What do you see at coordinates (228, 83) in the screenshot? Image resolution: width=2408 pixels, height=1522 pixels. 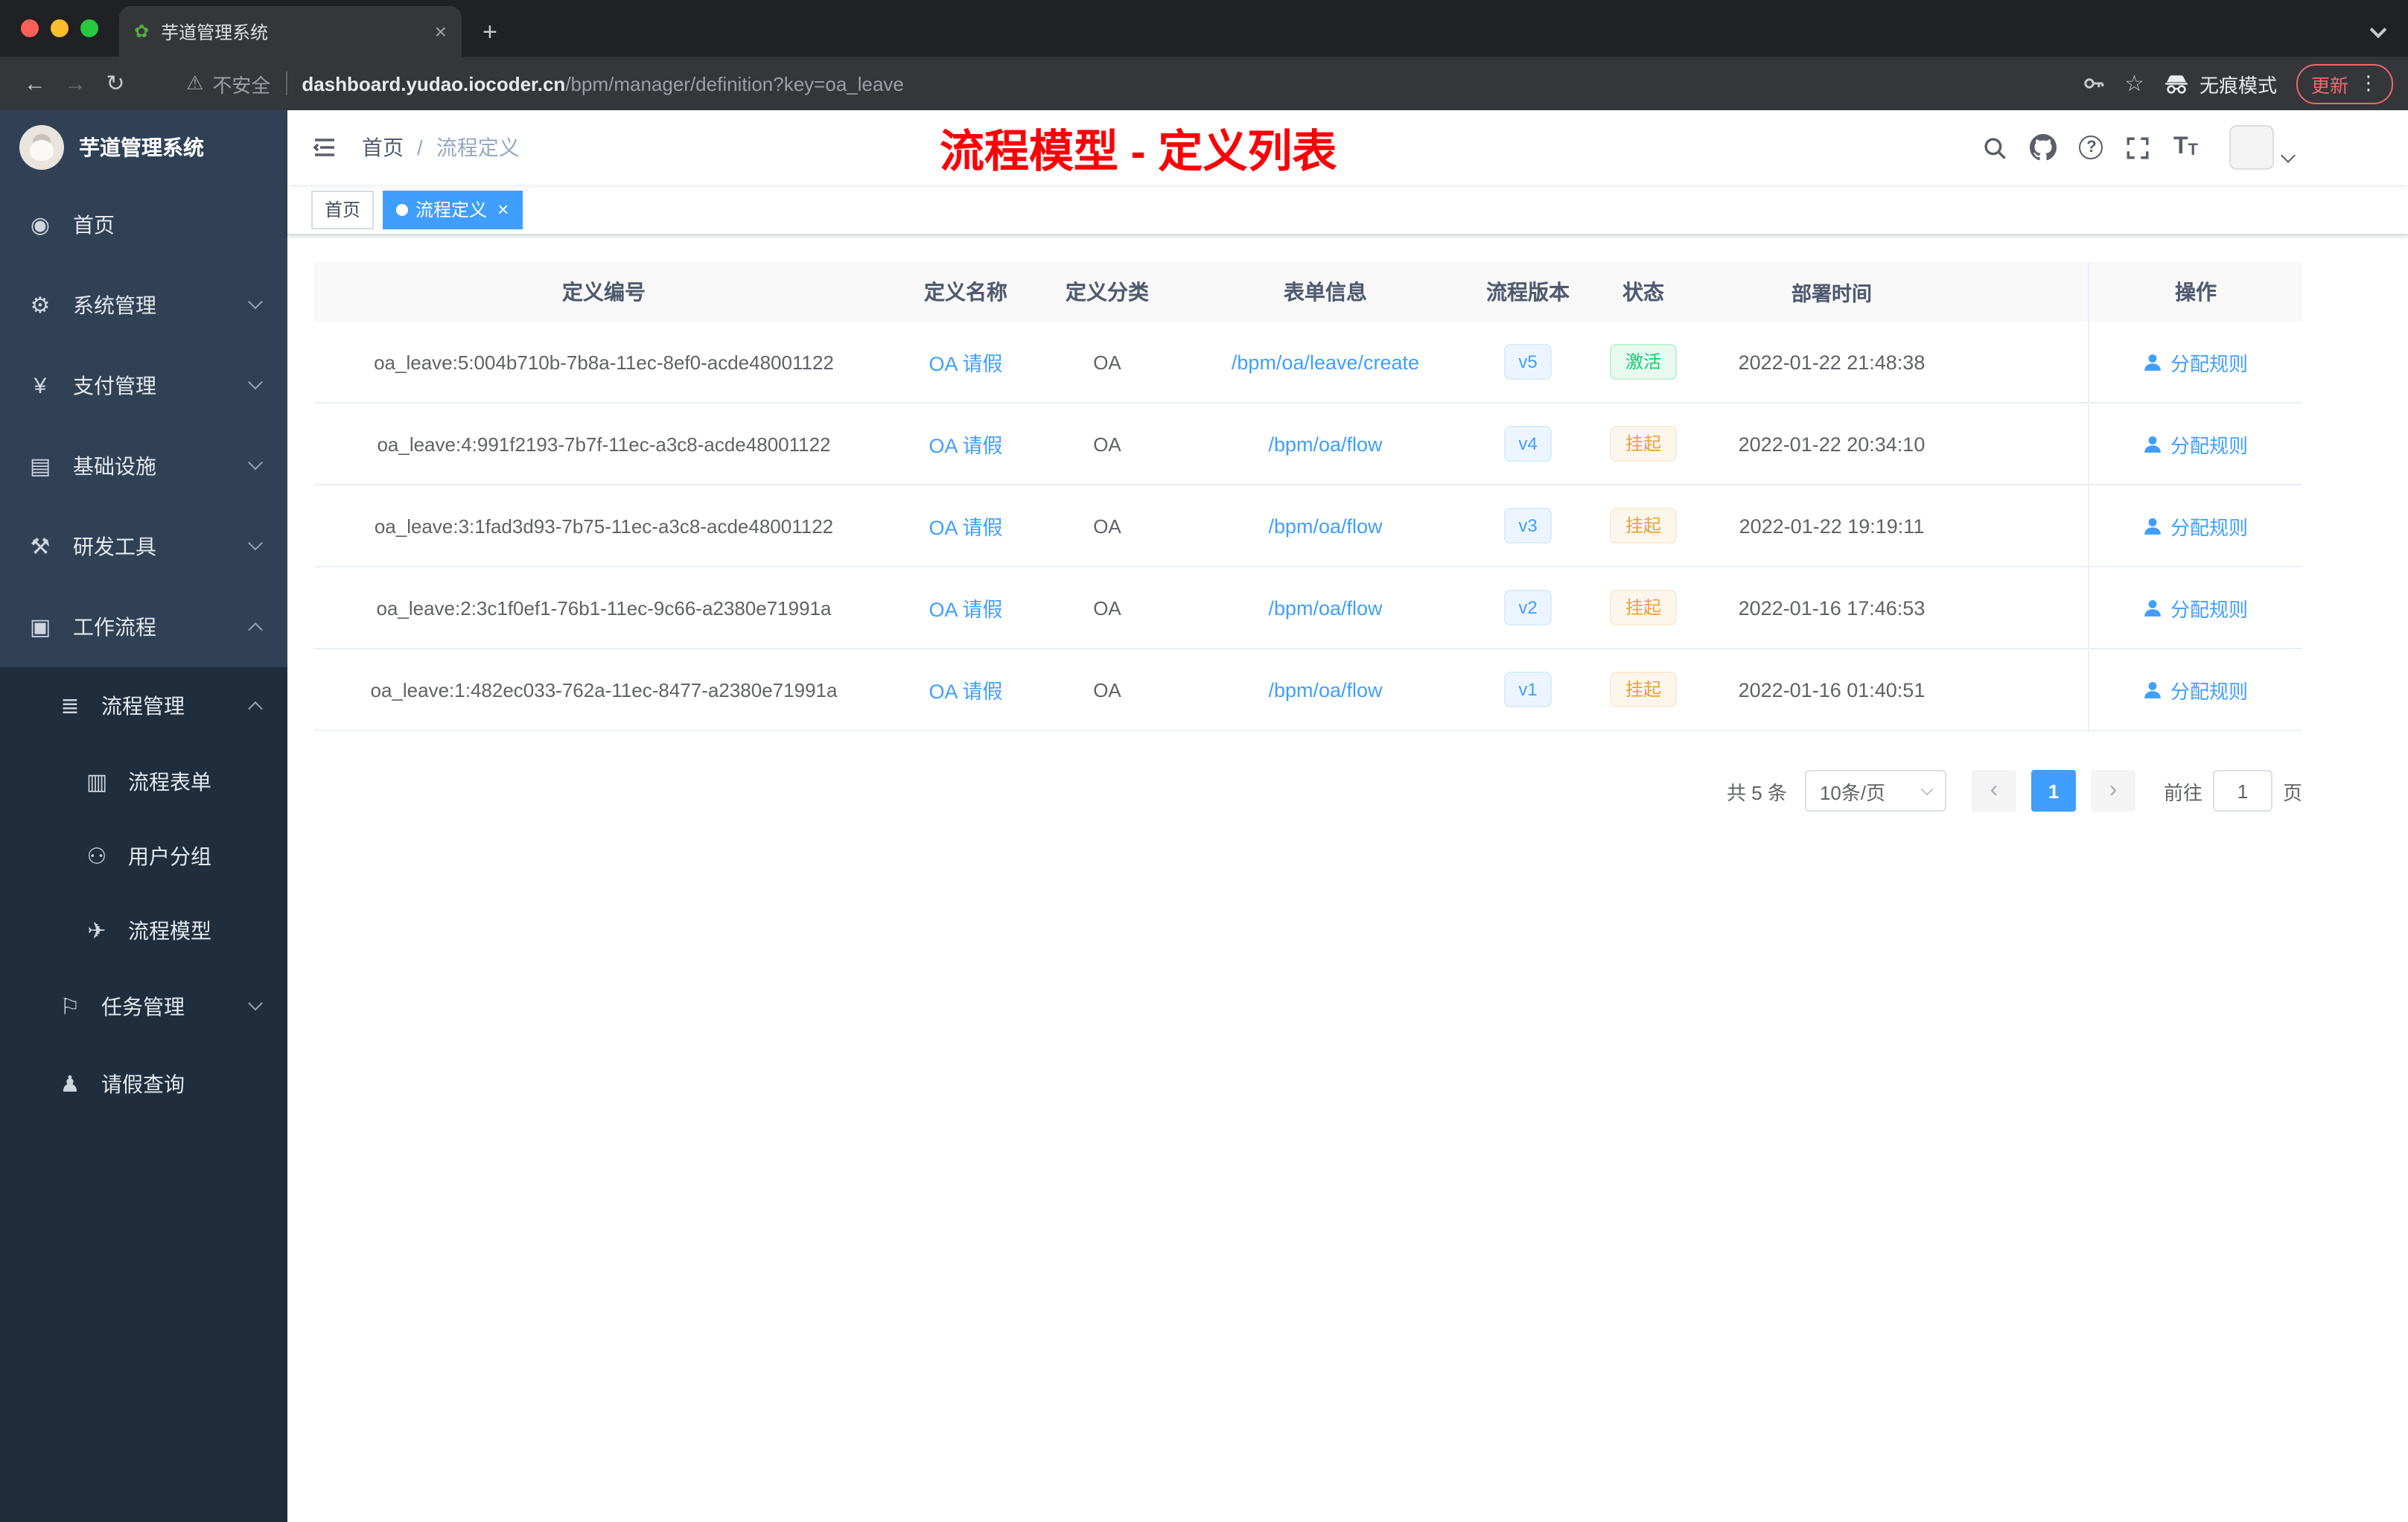 I see `security-indicator: ⚠ 不安全` at bounding box center [228, 83].